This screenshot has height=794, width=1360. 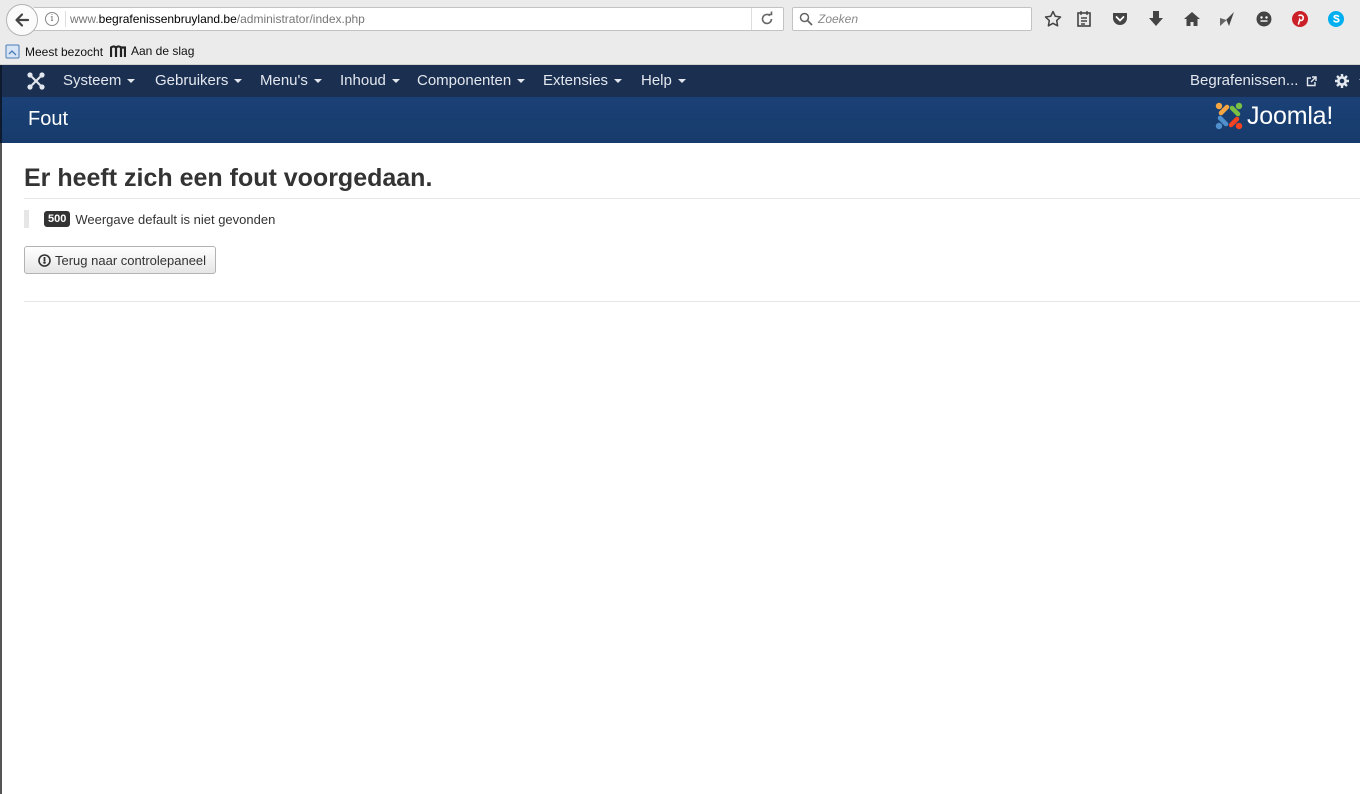 I want to click on back-arrow-icon, so click(x=22, y=20).